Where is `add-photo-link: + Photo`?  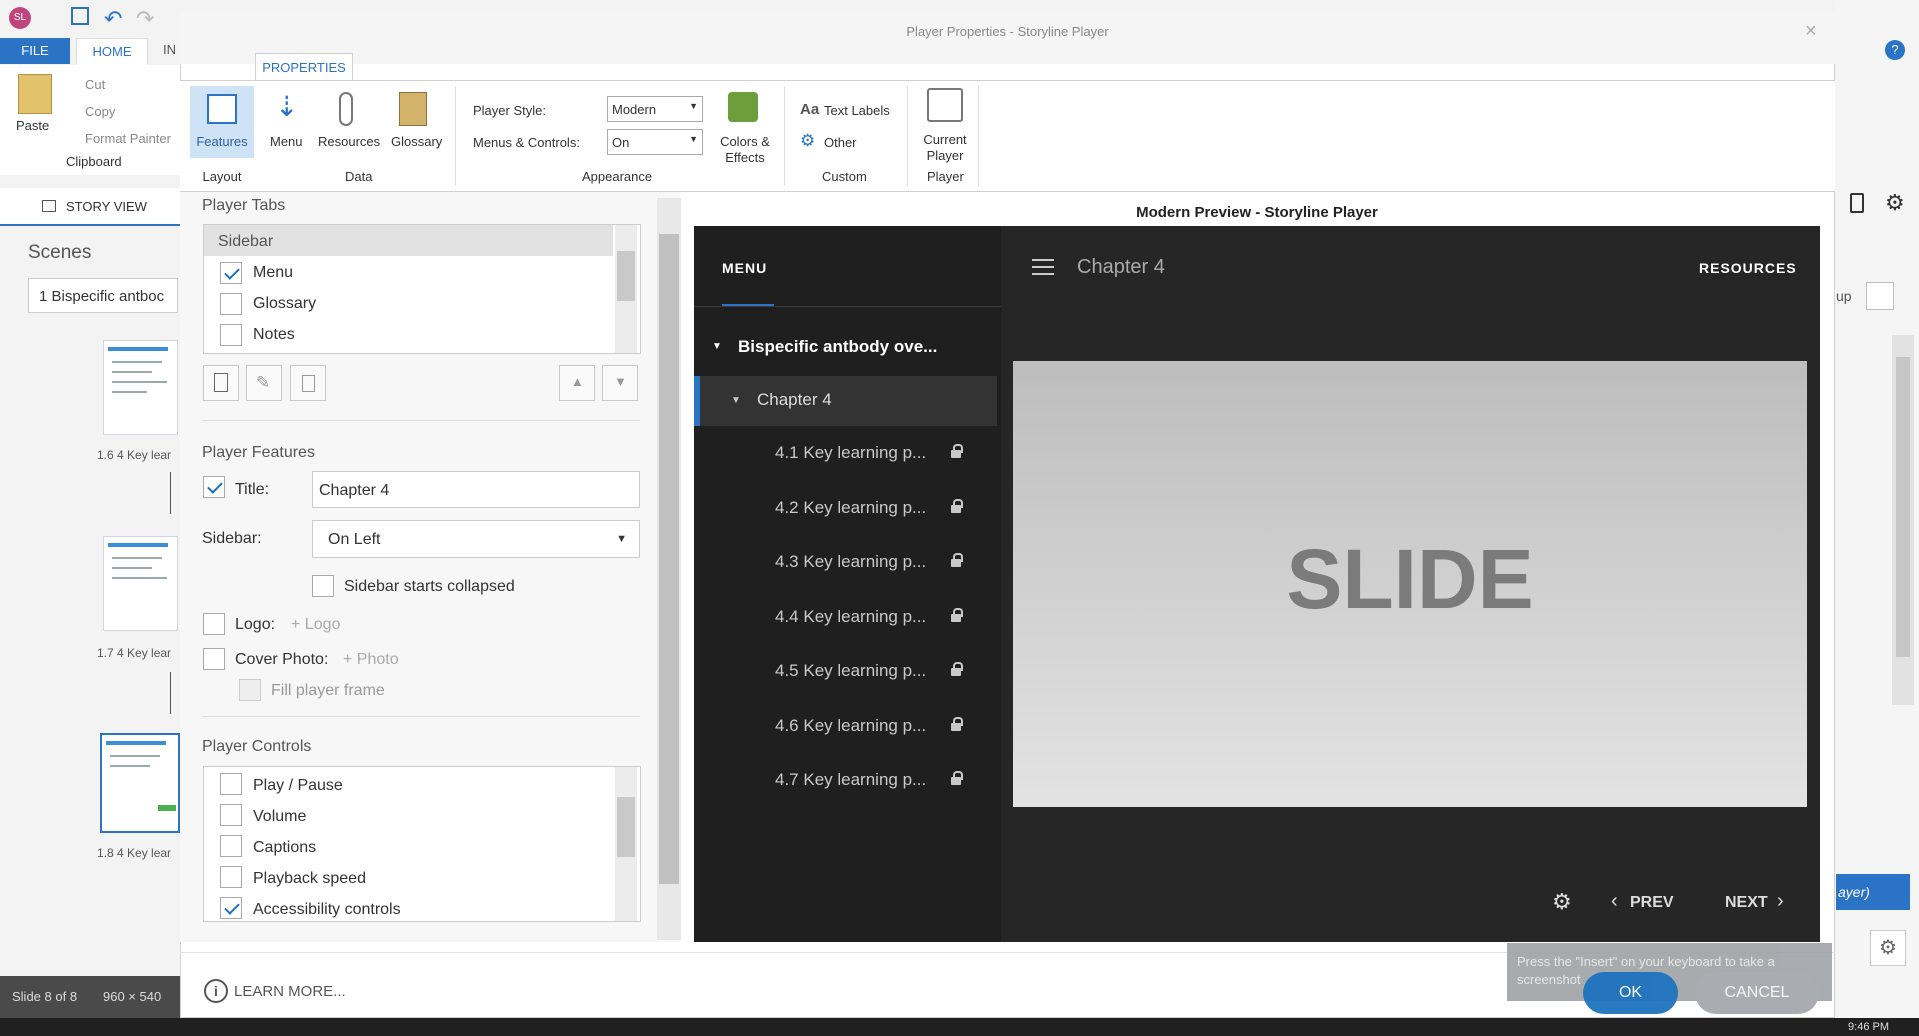
add-photo-link: + Photo is located at coordinates (371, 660).